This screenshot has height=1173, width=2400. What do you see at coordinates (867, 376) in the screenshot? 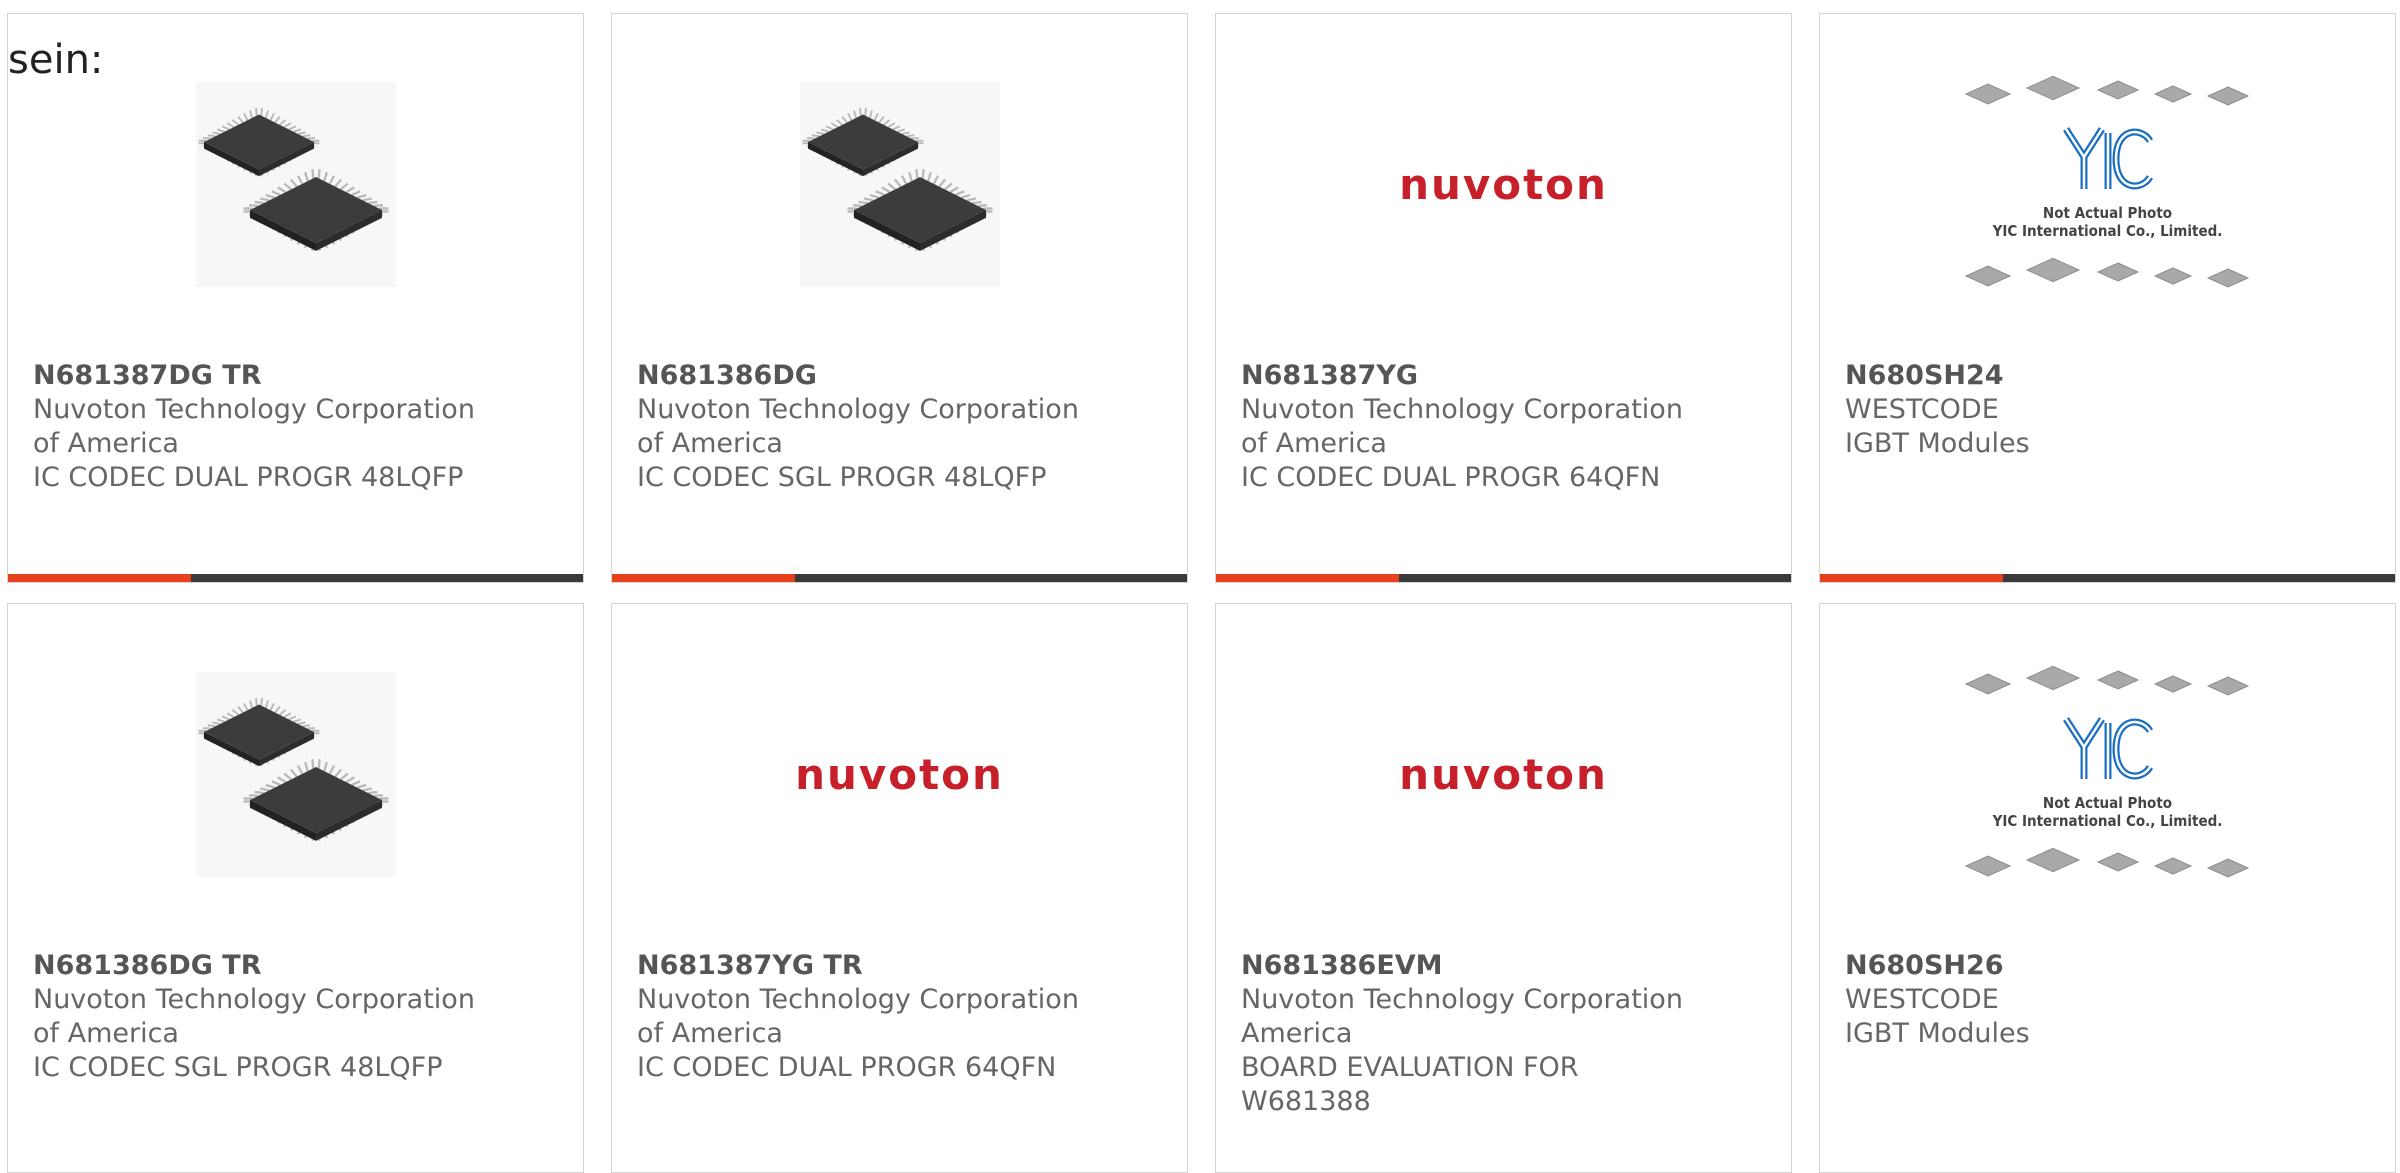
I see `part-number: N681386DG` at bounding box center [867, 376].